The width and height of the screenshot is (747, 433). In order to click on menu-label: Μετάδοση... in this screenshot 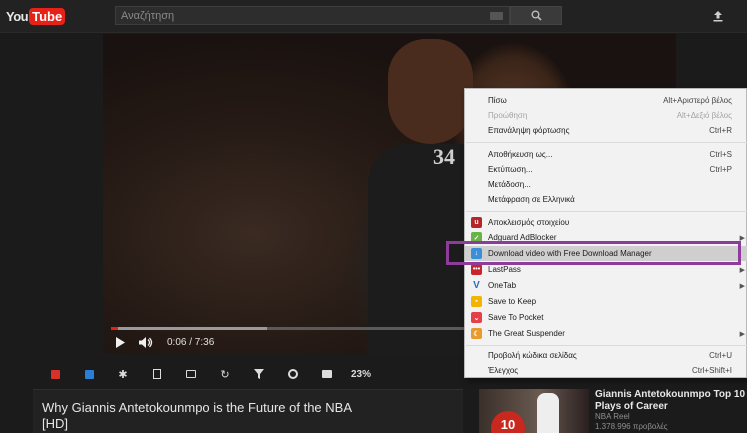, I will do `click(509, 184)`.